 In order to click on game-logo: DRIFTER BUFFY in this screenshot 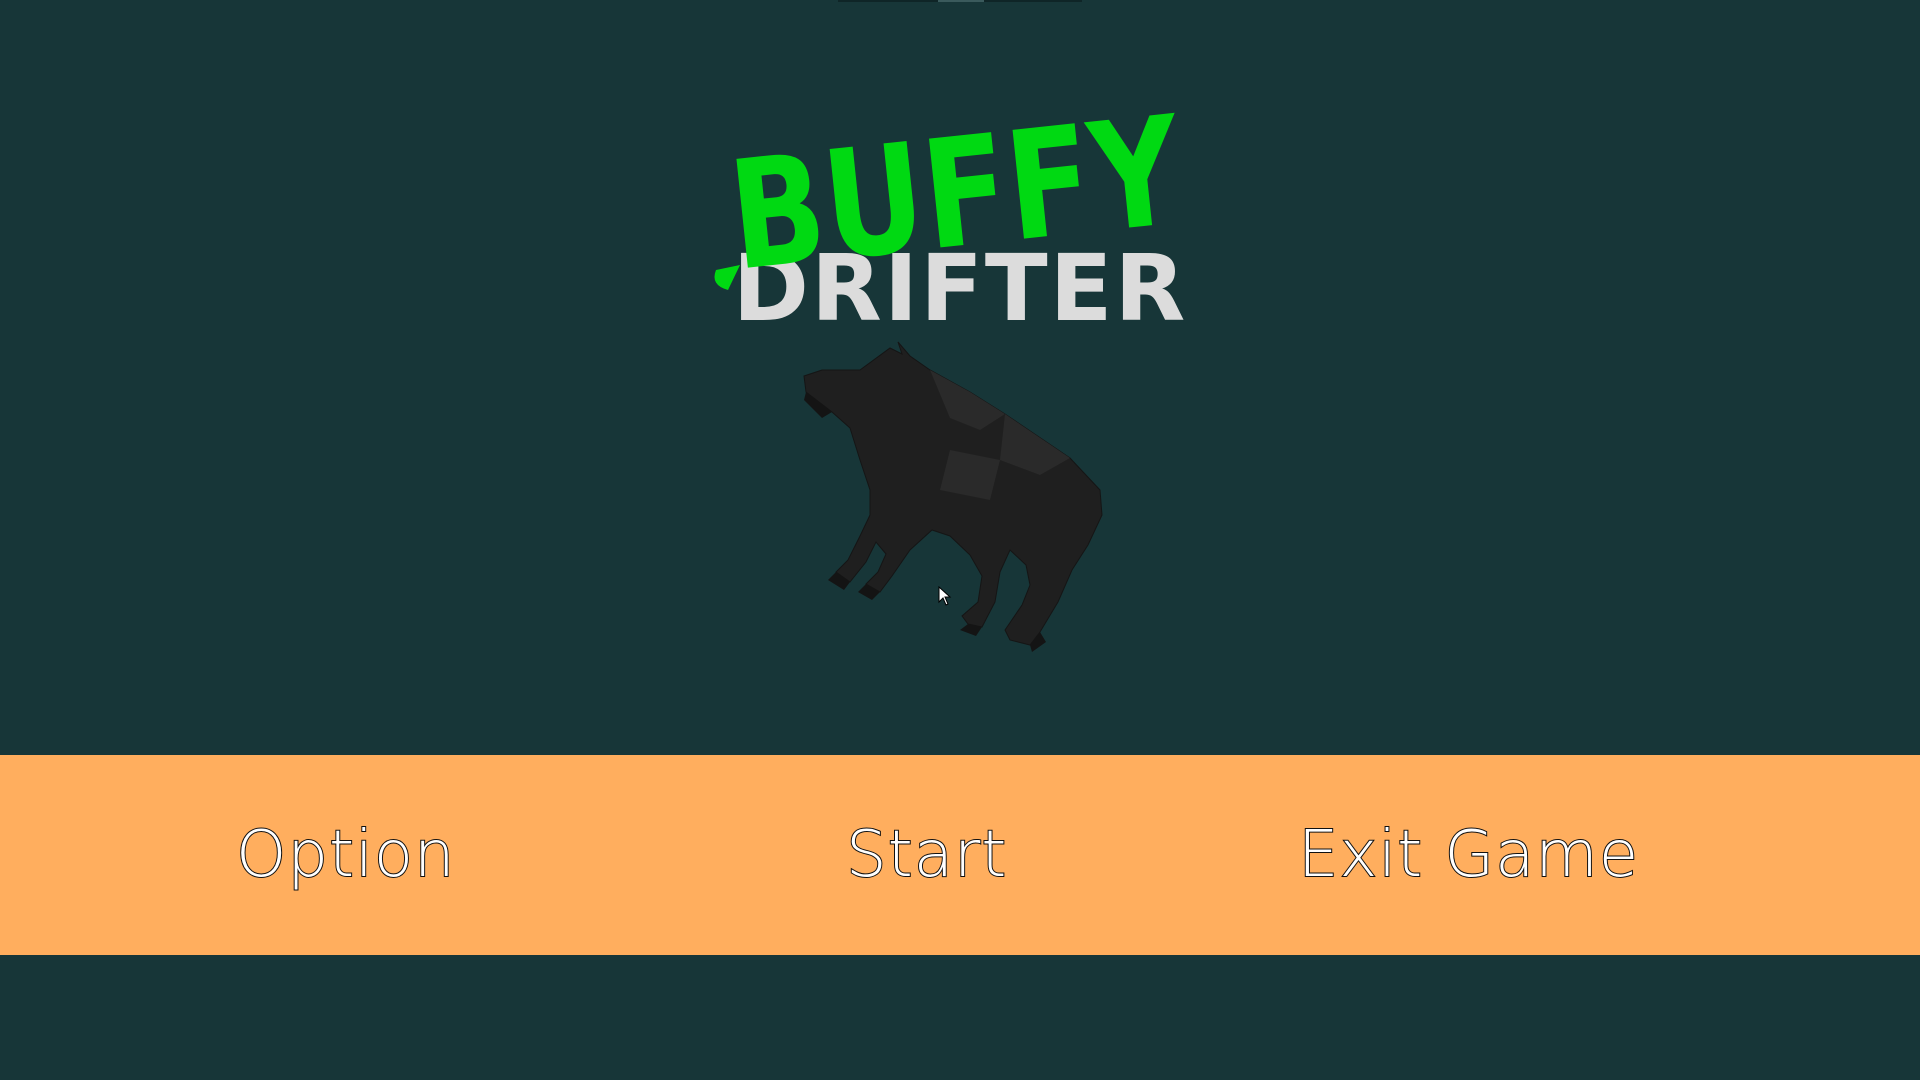, I will do `click(960, 190)`.